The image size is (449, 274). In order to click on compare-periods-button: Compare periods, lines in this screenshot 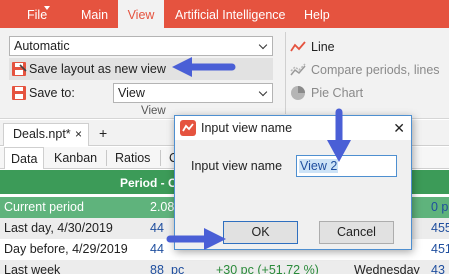, I will do `click(365, 70)`.